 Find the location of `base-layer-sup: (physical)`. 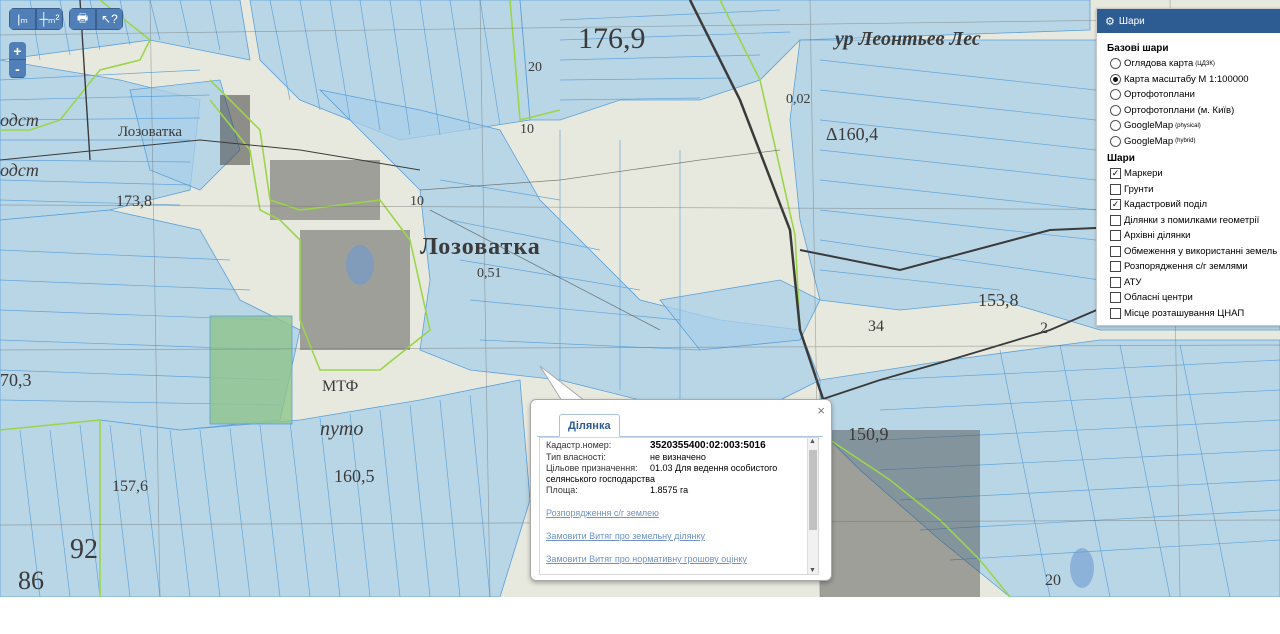

base-layer-sup: (physical) is located at coordinates (1188, 125).